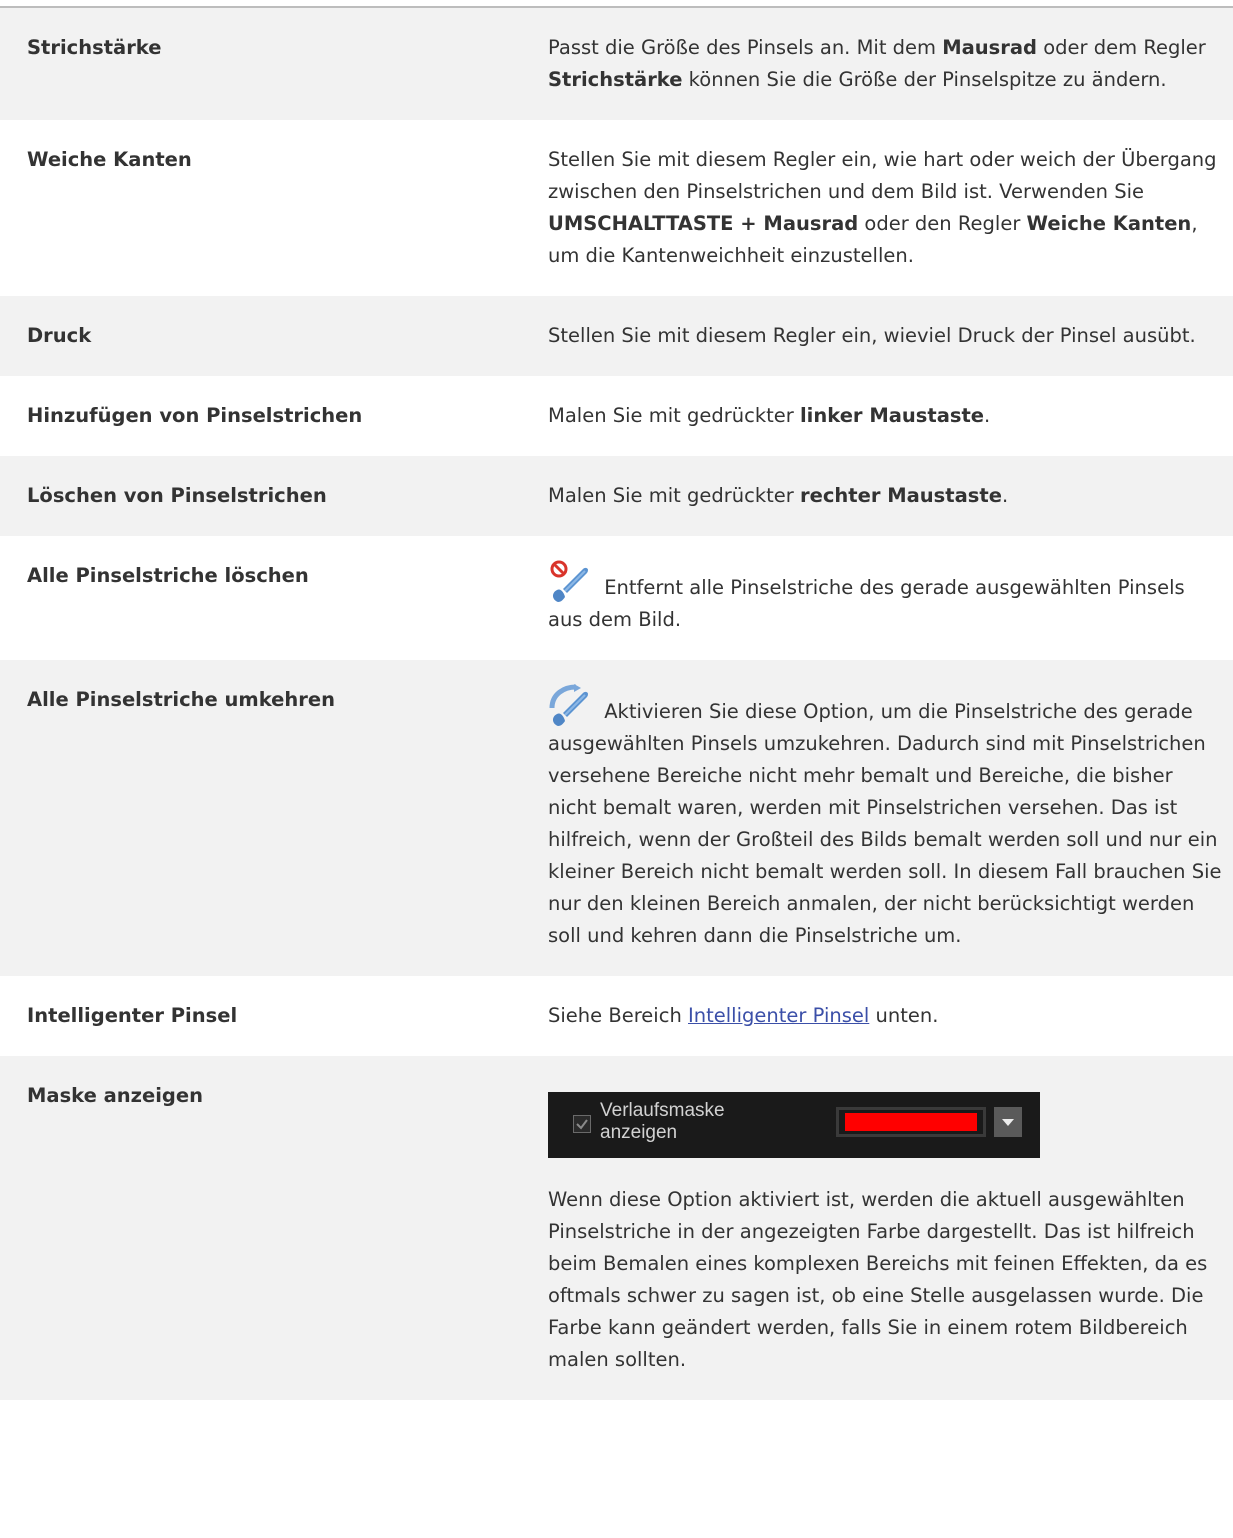 This screenshot has width=1233, height=1538. What do you see at coordinates (703, 223) in the screenshot?
I see `keyword: UMSCHALTTASTE + Mausrad` at bounding box center [703, 223].